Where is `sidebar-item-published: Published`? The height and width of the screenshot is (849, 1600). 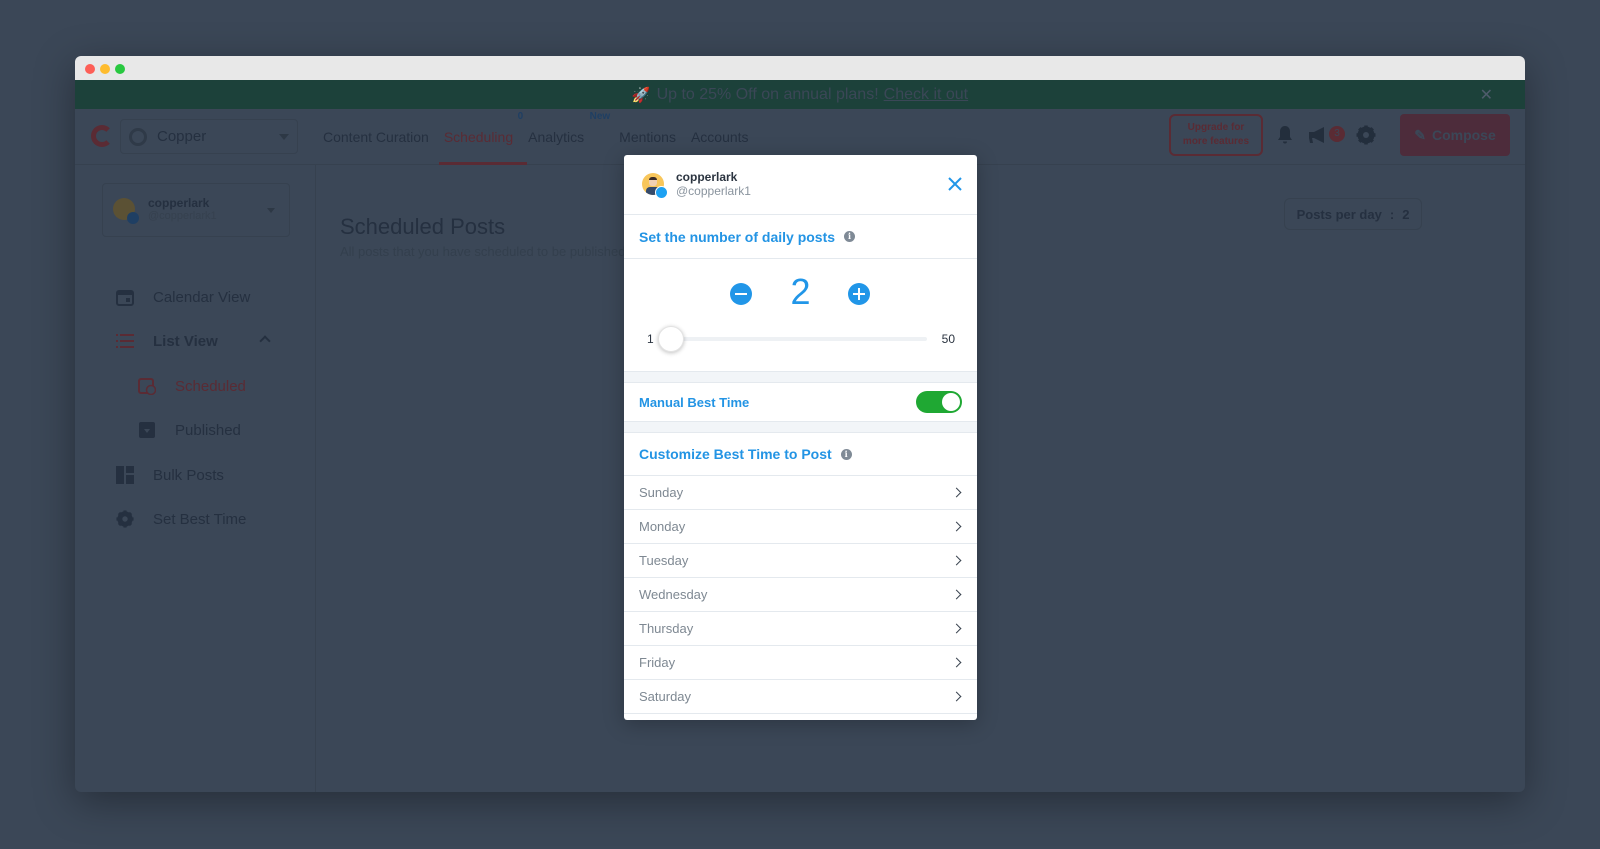
sidebar-item-published: Published is located at coordinates (189, 430).